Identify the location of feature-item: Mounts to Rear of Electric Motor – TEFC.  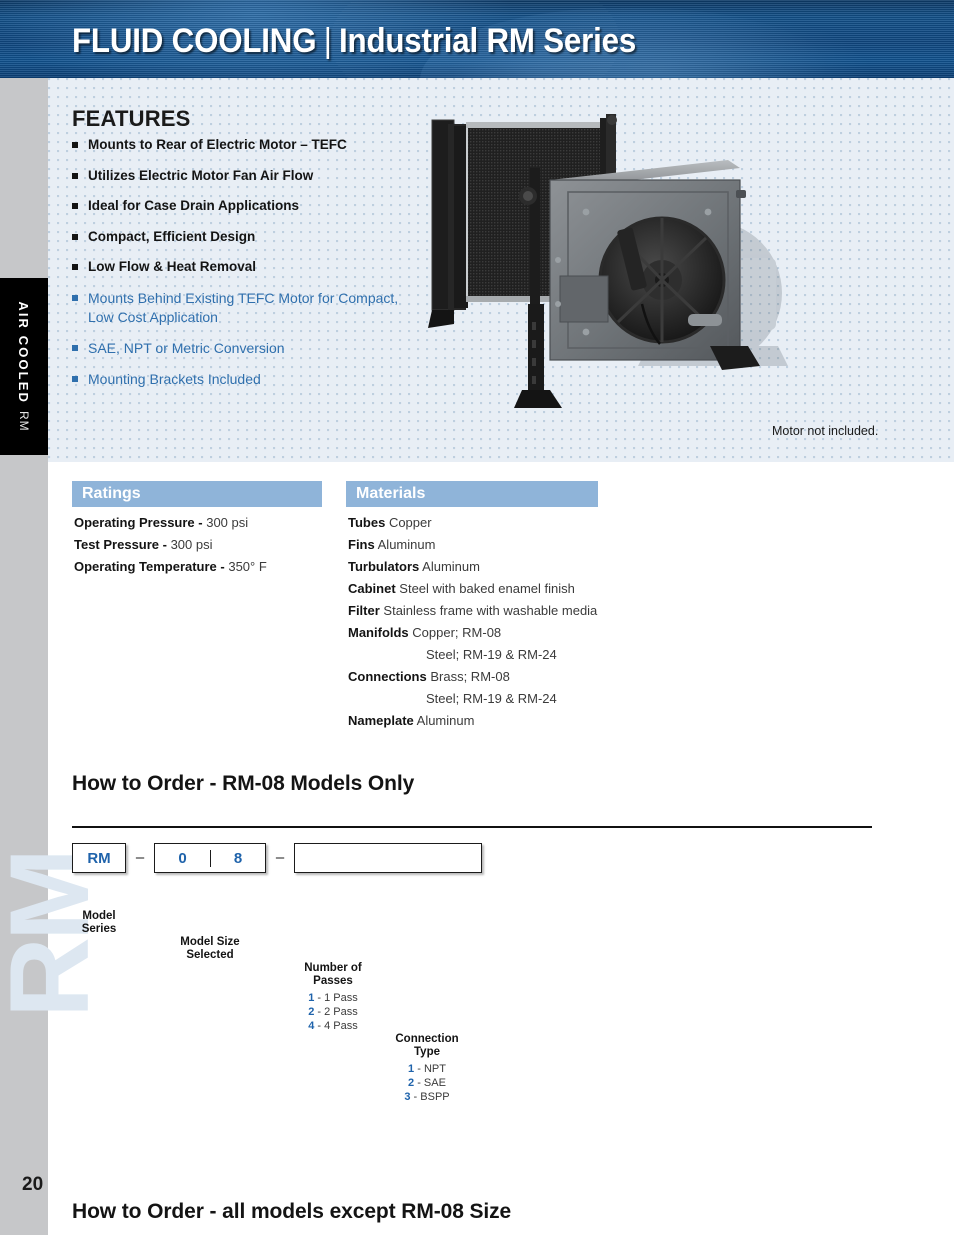
(237, 145).